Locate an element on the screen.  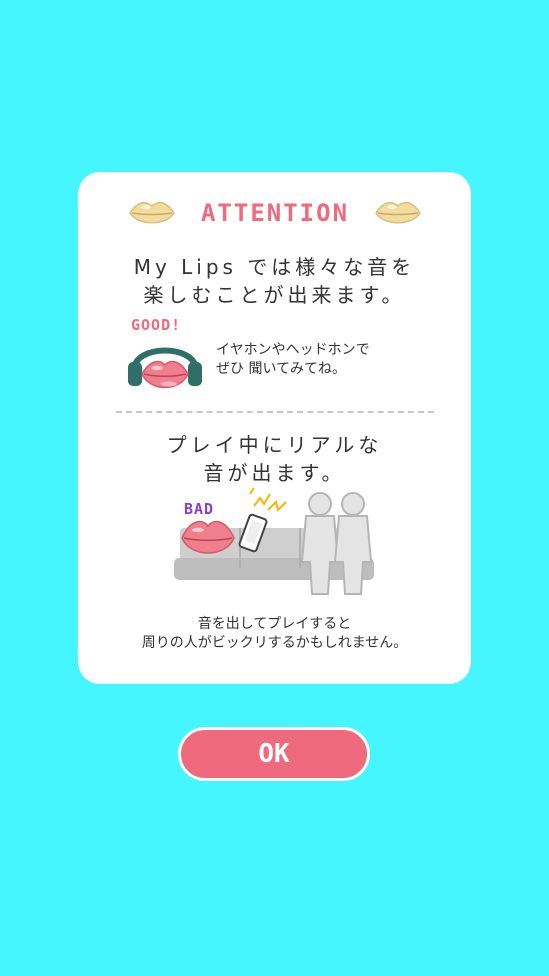
dashed-divider is located at coordinates (275, 412).